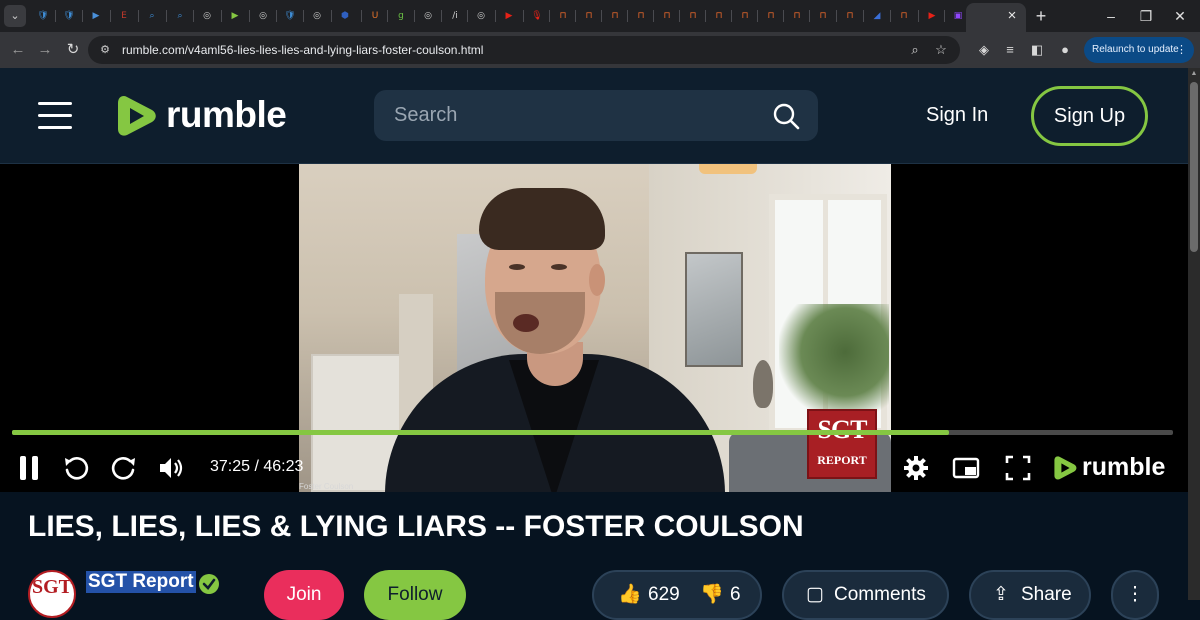  What do you see at coordinates (401, 16) in the screenshot?
I see `g-favicon: g` at bounding box center [401, 16].